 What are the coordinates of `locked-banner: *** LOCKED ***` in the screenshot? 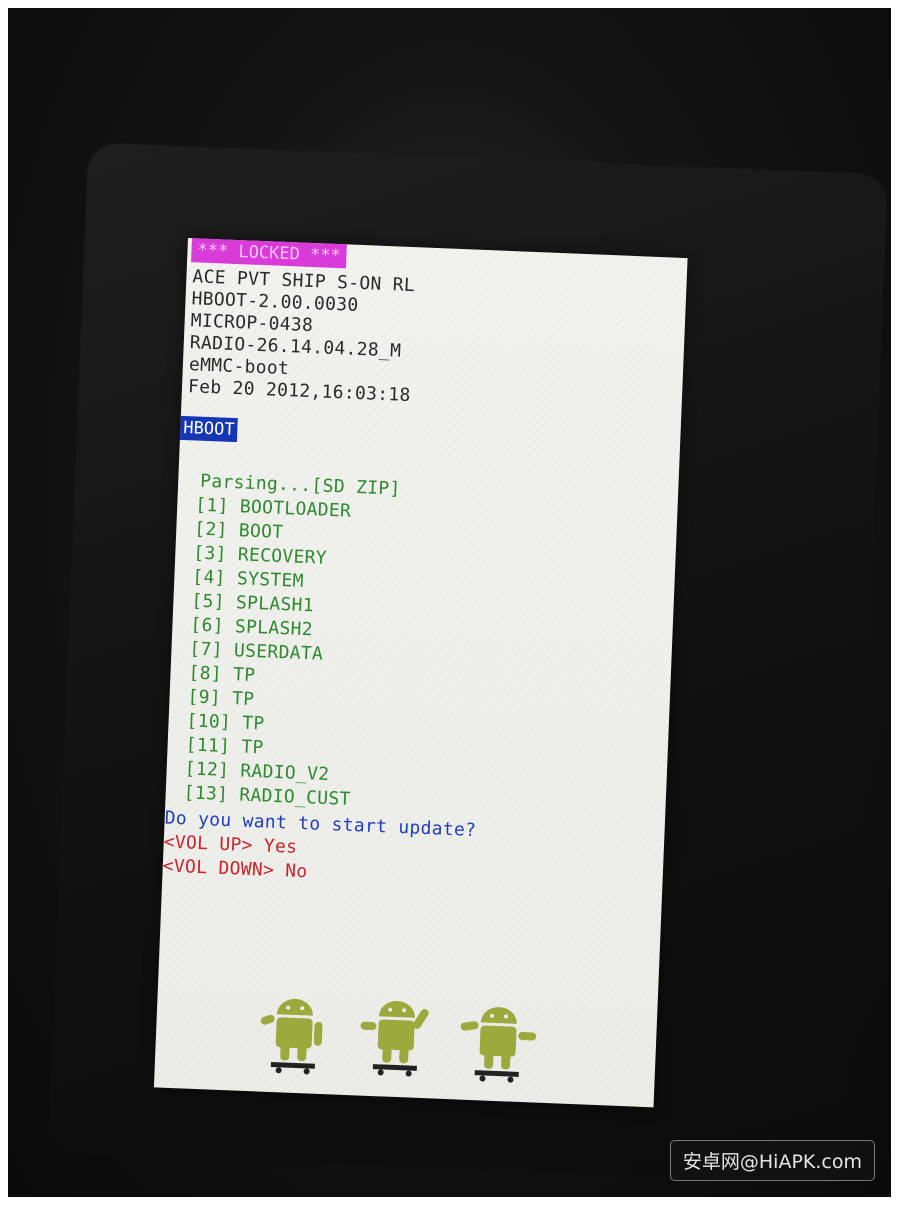 It's located at (269, 253).